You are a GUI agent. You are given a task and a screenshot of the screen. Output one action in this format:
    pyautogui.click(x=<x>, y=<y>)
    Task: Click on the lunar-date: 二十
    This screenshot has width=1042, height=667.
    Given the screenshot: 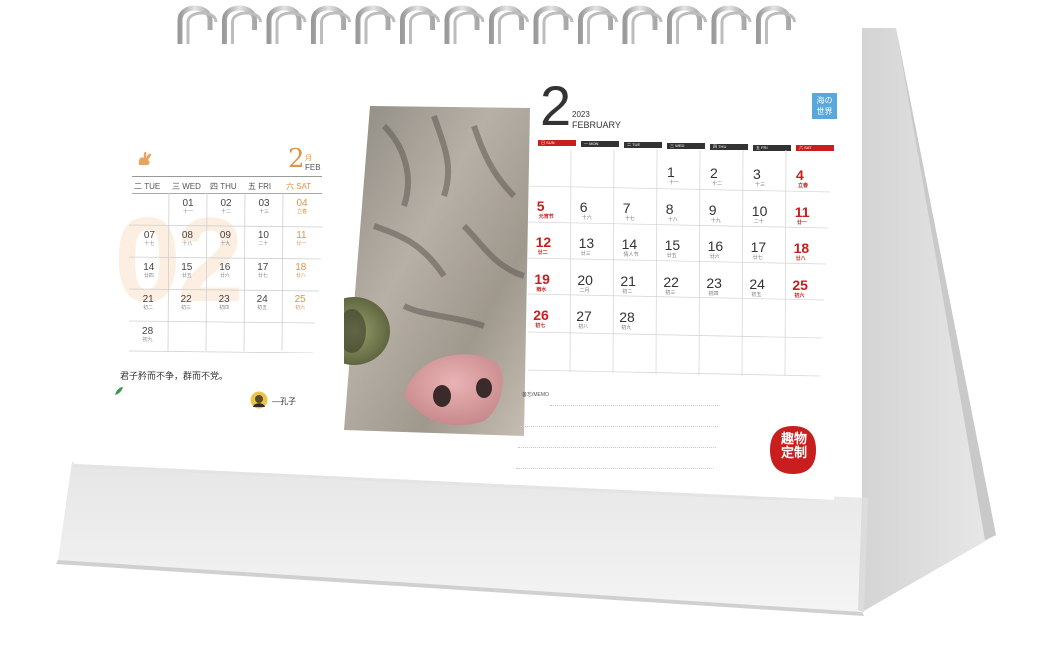 What is the action you would take?
    pyautogui.click(x=263, y=244)
    